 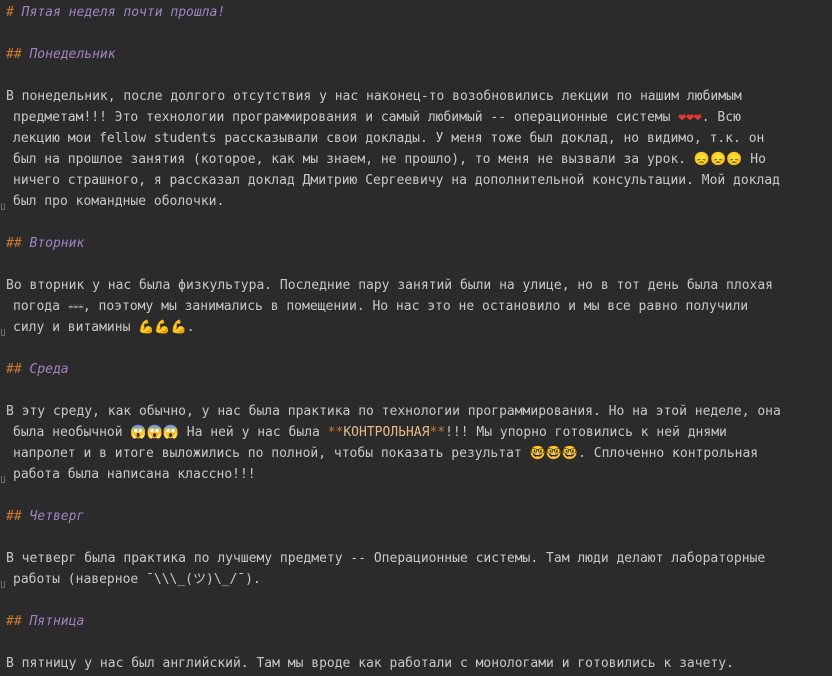 I want to click on text-run: был про командные оболочки., so click(x=119, y=201).